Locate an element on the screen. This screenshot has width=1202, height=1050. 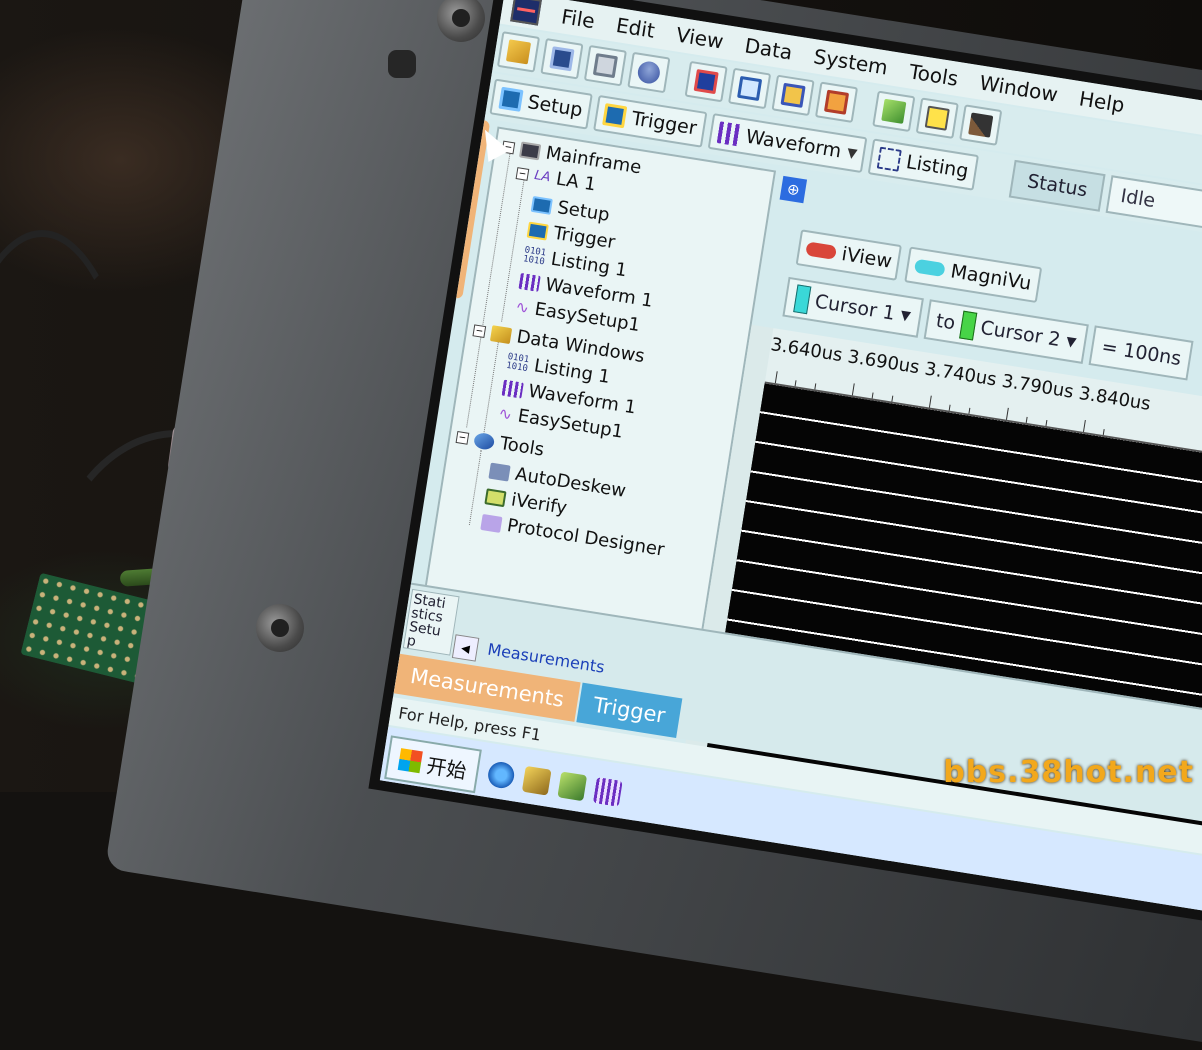
export-icon is located at coordinates (836, 102).